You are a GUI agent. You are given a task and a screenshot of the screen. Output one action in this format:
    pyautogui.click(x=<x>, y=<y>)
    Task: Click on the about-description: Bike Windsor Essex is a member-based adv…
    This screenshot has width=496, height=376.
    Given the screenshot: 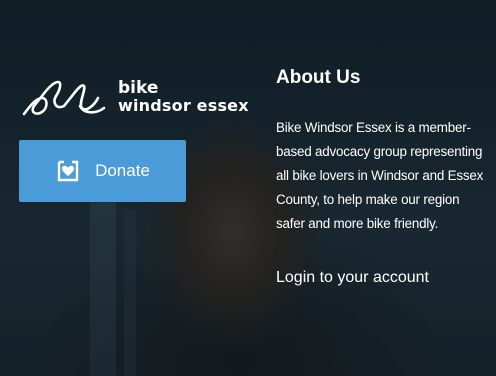 What is the action you would take?
    pyautogui.click(x=380, y=175)
    